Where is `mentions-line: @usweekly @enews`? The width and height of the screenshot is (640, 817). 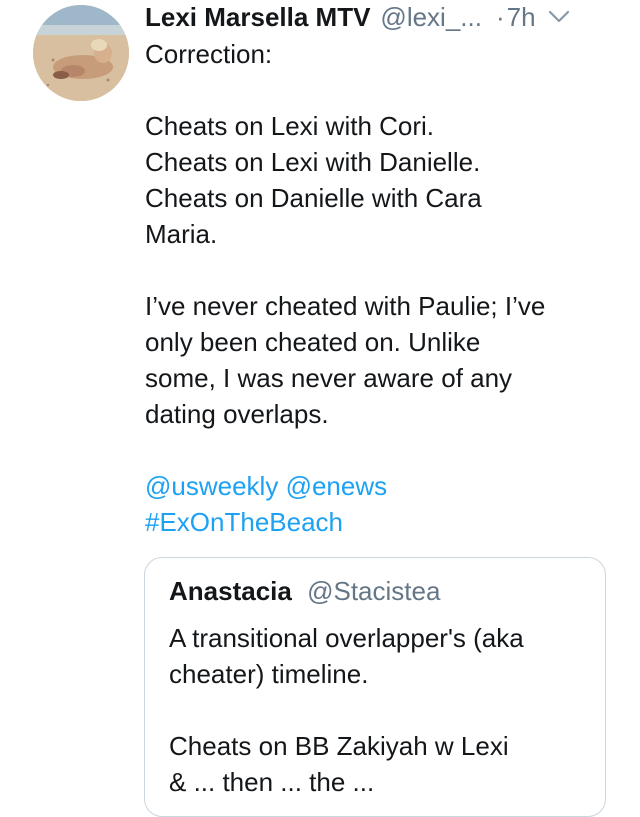
mentions-line: @usweekly @enews is located at coordinates (380, 486).